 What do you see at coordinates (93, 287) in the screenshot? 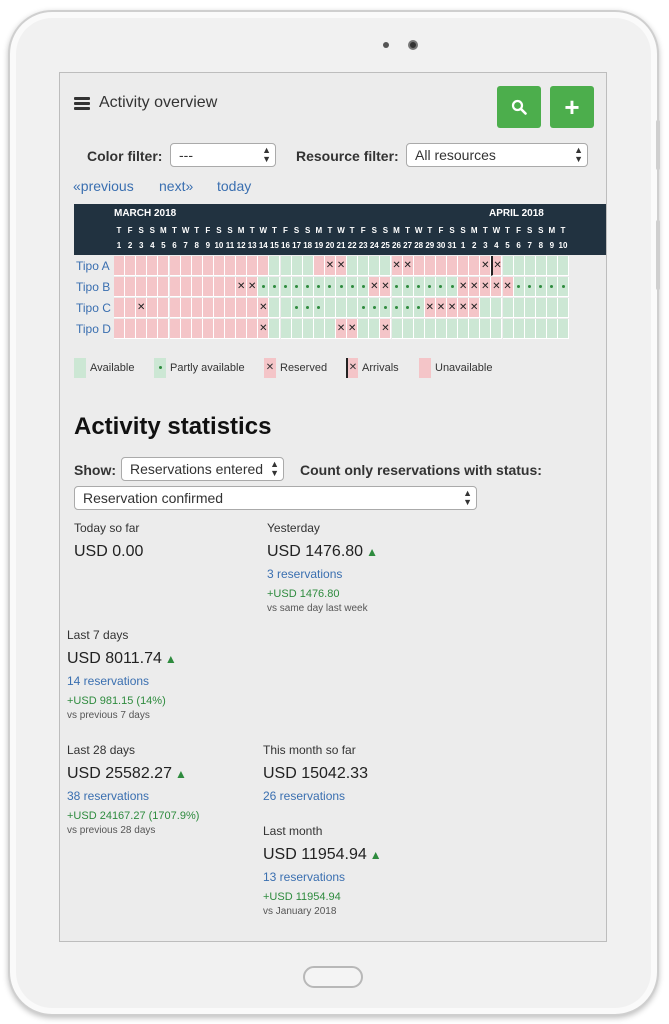
I see `resource-label: Tipo B` at bounding box center [93, 287].